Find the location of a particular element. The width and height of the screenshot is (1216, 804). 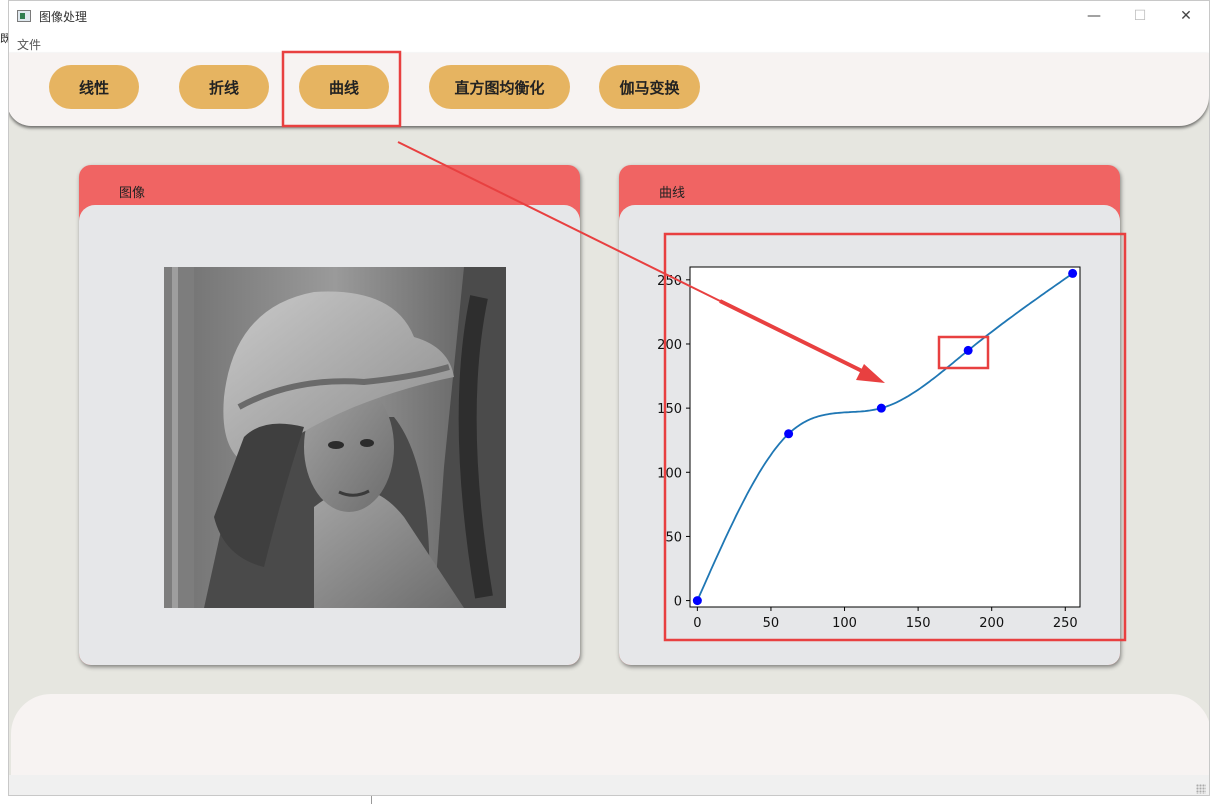

portrait-drawing is located at coordinates (335, 437).